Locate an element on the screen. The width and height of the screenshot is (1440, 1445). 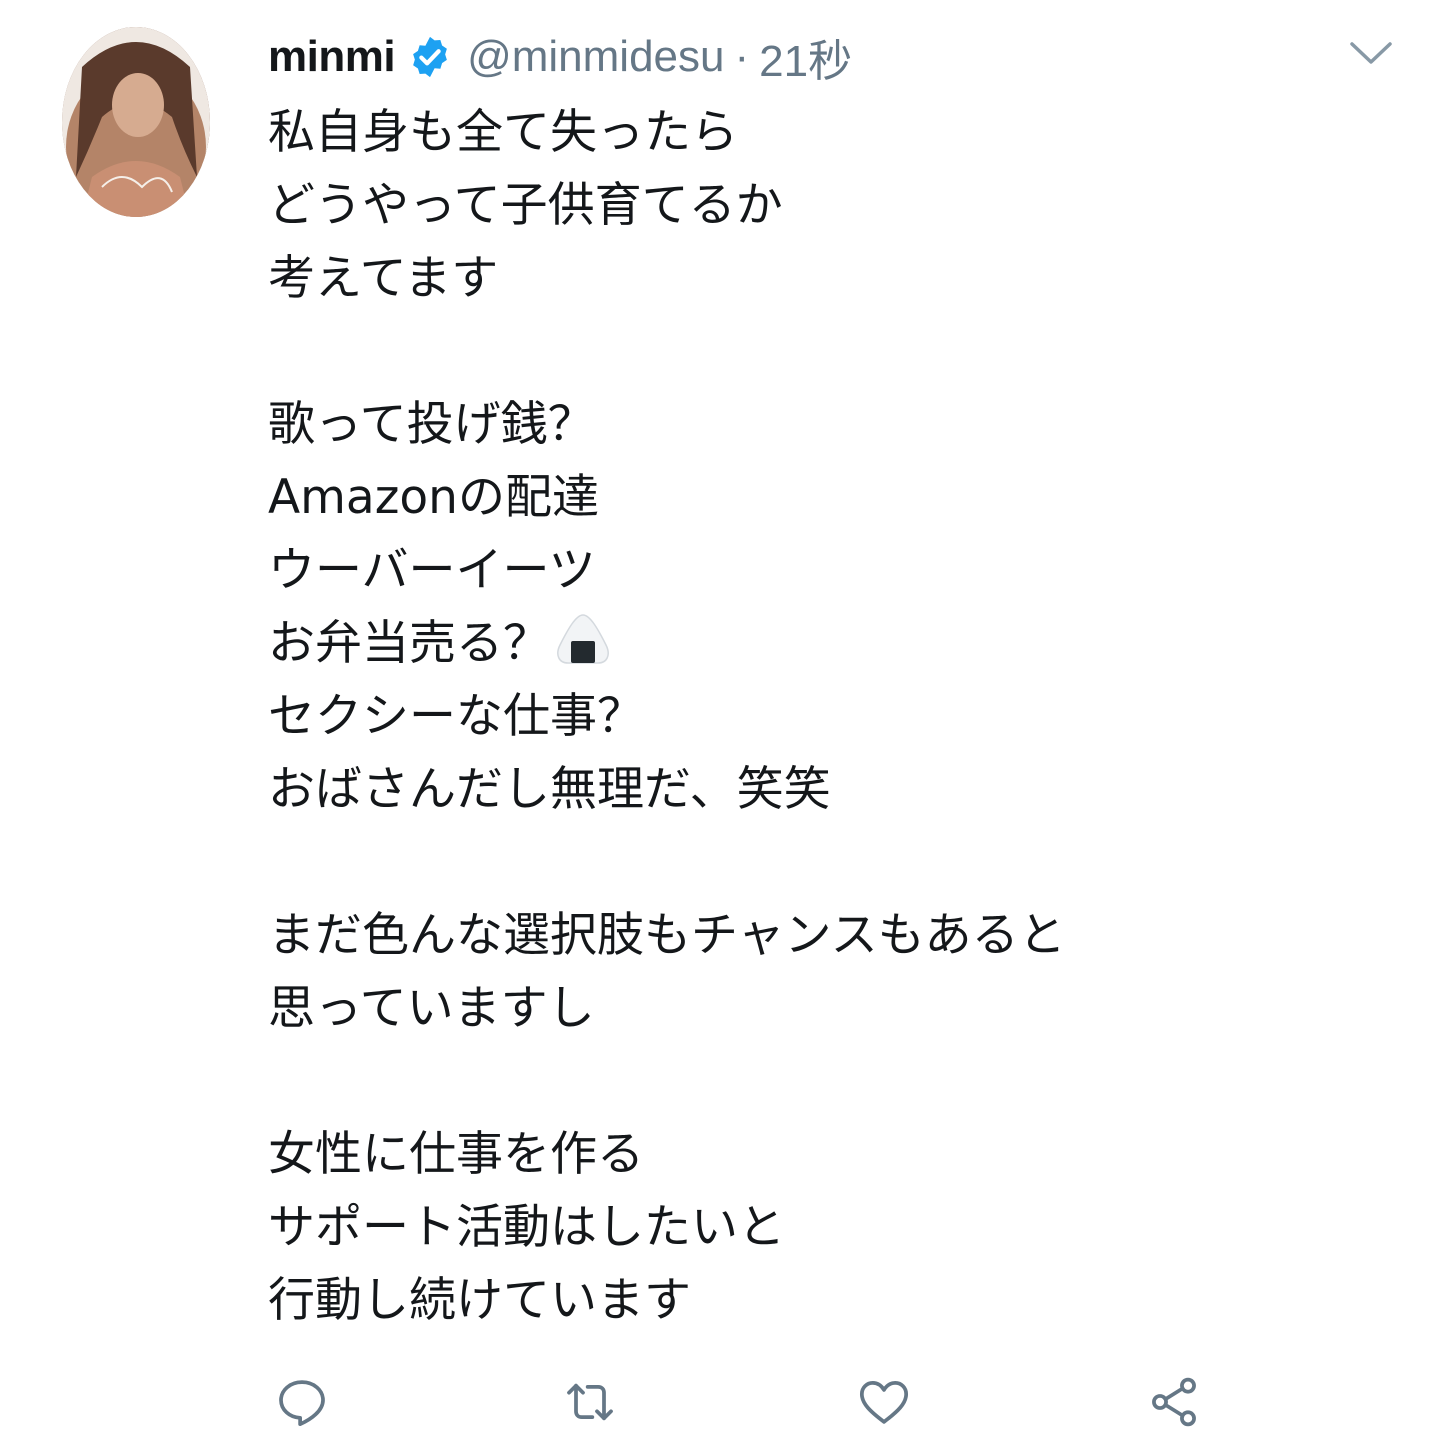
tweet-line: 考えてます is located at coordinates (383, 278).